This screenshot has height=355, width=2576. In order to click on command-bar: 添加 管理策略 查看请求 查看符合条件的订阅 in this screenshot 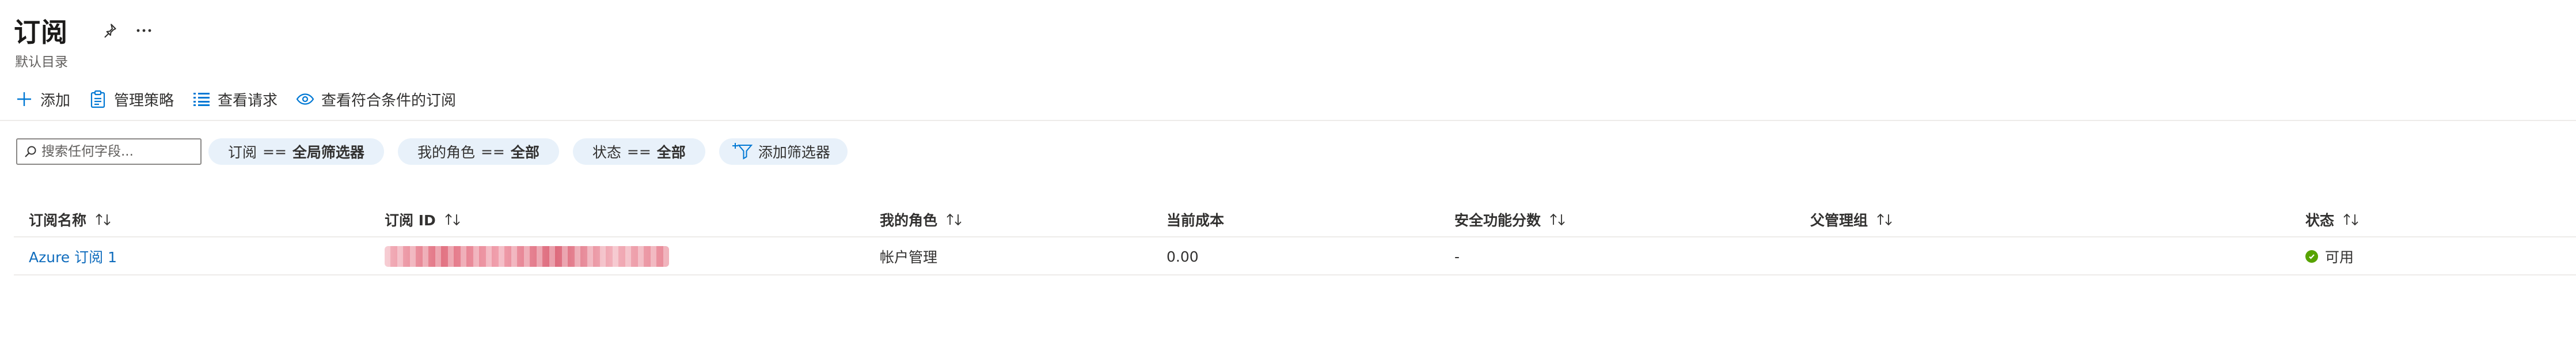, I will do `click(244, 99)`.